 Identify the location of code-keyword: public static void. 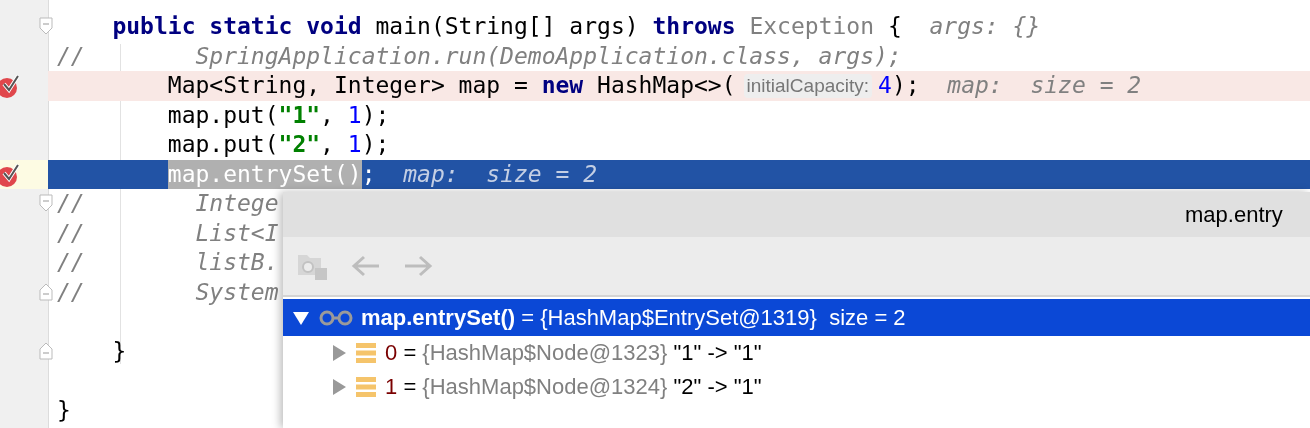
(237, 26).